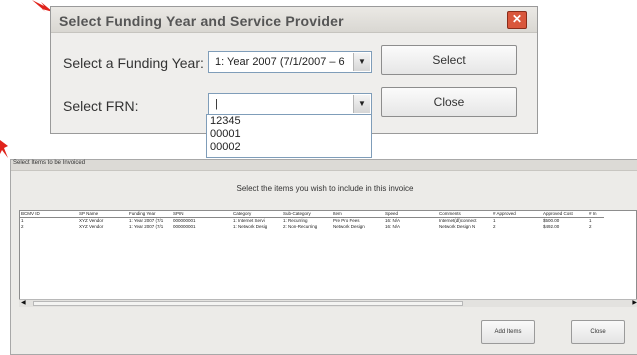  Describe the element at coordinates (289, 147) in the screenshot. I see `frn-option: 00002` at that location.